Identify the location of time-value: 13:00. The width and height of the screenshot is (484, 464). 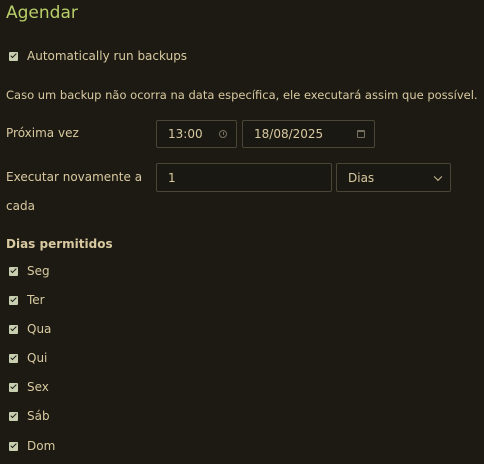
(185, 134).